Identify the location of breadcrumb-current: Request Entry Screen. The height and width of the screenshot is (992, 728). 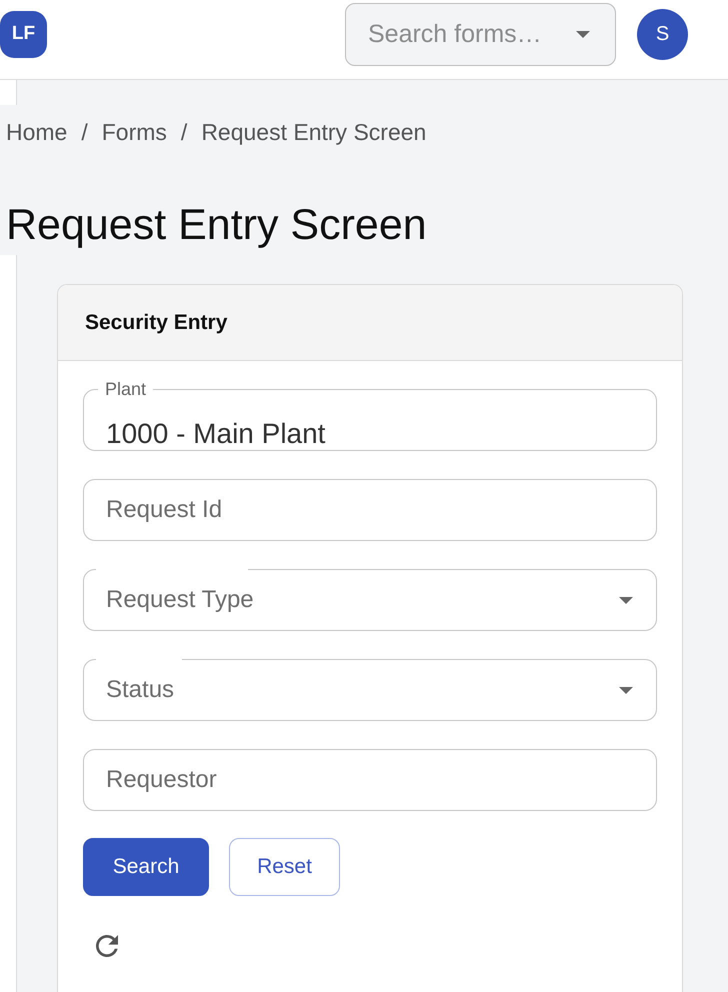
(313, 132).